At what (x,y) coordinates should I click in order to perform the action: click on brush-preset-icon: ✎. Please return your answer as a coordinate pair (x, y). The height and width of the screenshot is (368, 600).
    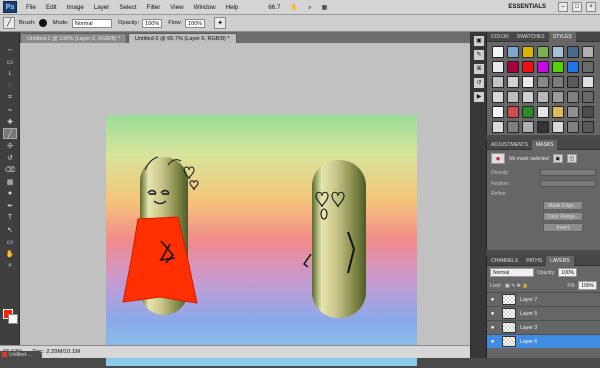
    Looking at the image, I should click on (479, 55).